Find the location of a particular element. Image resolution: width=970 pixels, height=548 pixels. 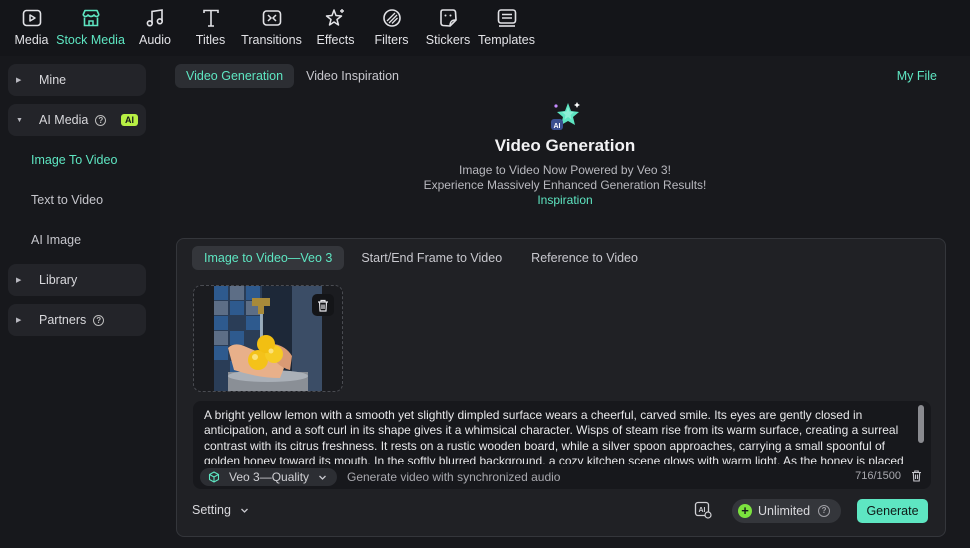

my-file-link: My File is located at coordinates (917, 76).